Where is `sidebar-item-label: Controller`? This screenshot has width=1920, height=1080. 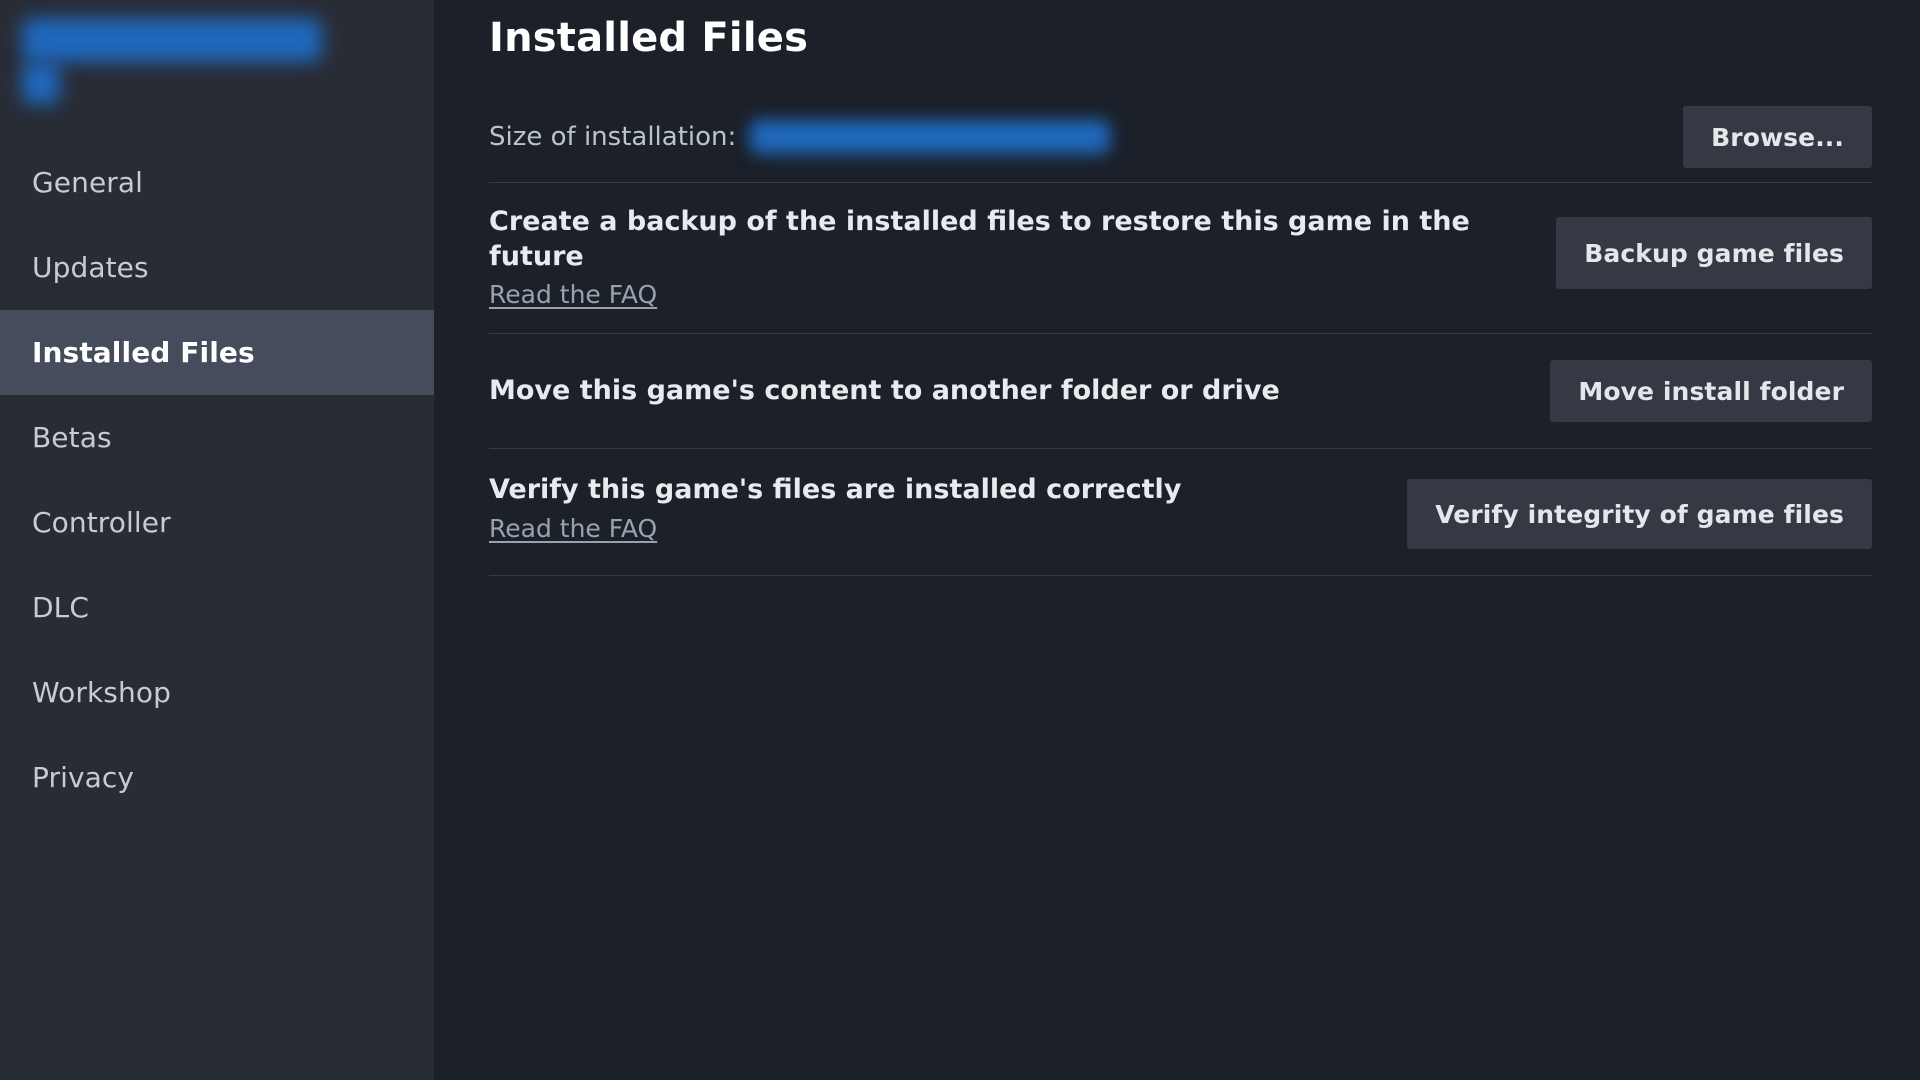 sidebar-item-label: Controller is located at coordinates (101, 522).